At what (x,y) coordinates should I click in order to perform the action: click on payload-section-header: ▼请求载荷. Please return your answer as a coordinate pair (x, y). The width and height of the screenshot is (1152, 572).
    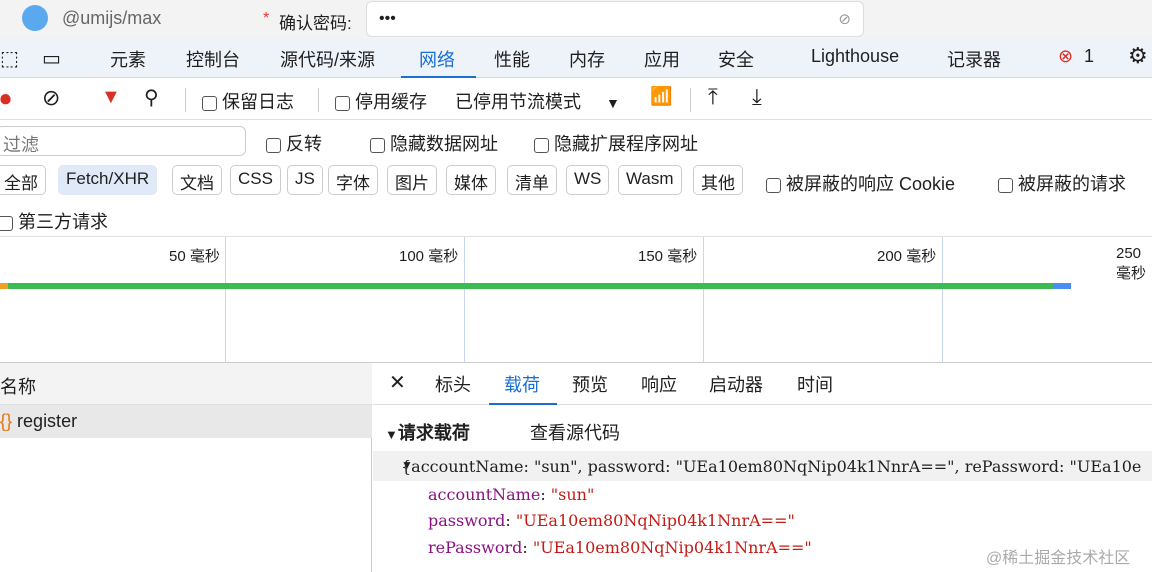
    Looking at the image, I should click on (427, 432).